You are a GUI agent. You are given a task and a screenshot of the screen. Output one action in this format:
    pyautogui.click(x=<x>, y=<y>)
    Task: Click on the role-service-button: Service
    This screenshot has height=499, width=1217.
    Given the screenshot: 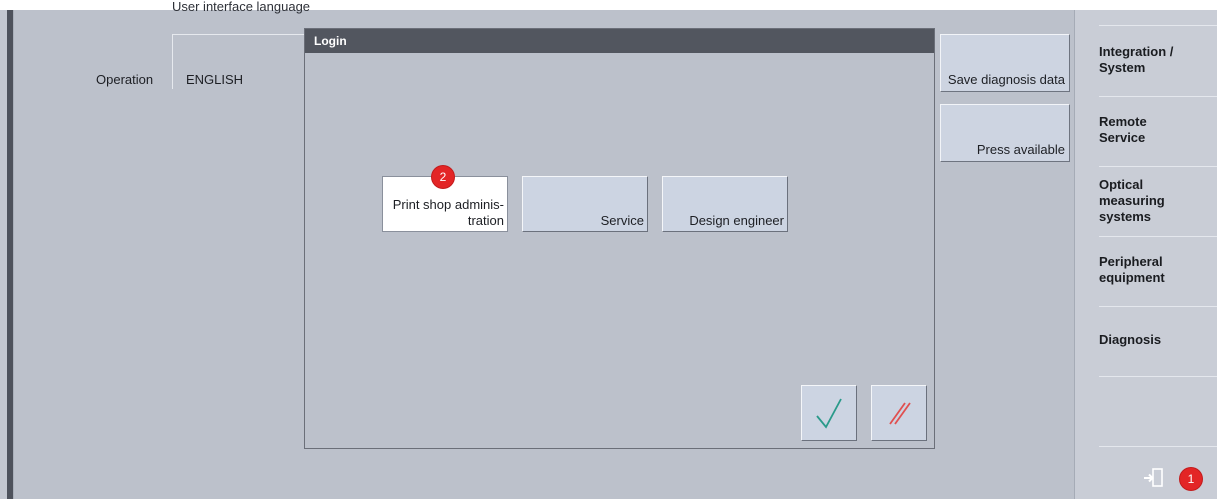 What is the action you would take?
    pyautogui.click(x=585, y=204)
    